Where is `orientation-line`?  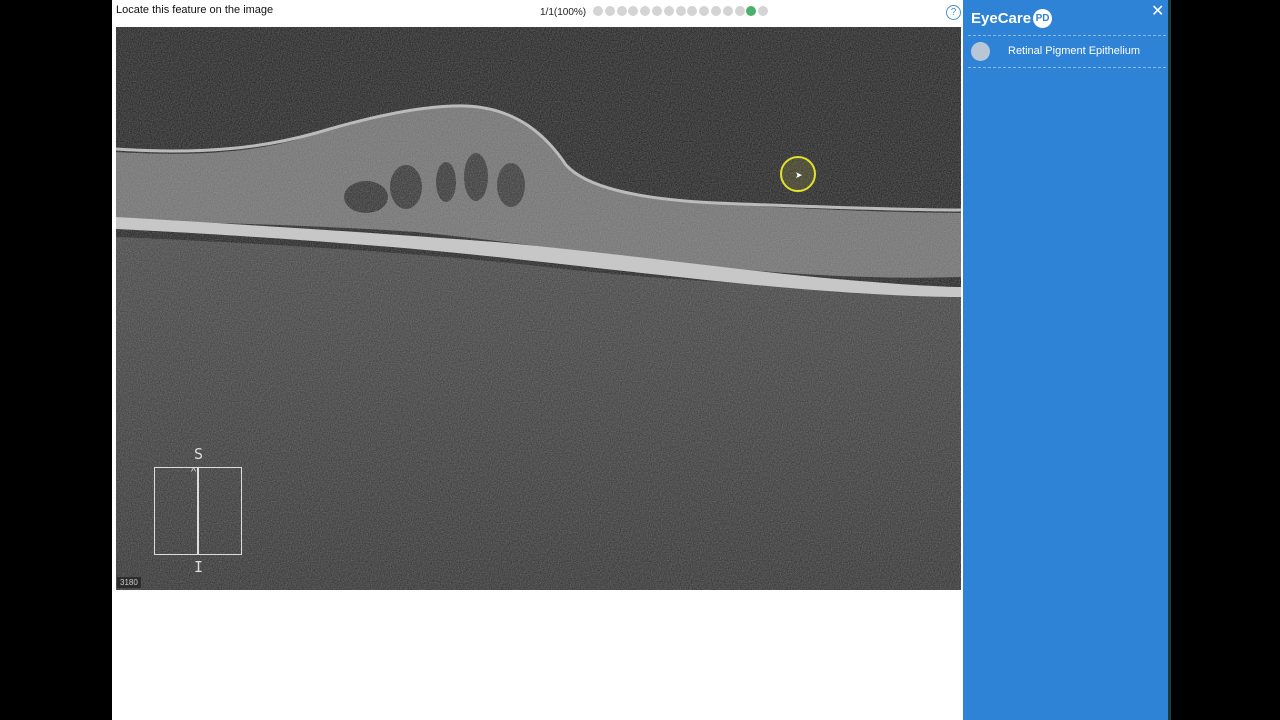 orientation-line is located at coordinates (198, 511).